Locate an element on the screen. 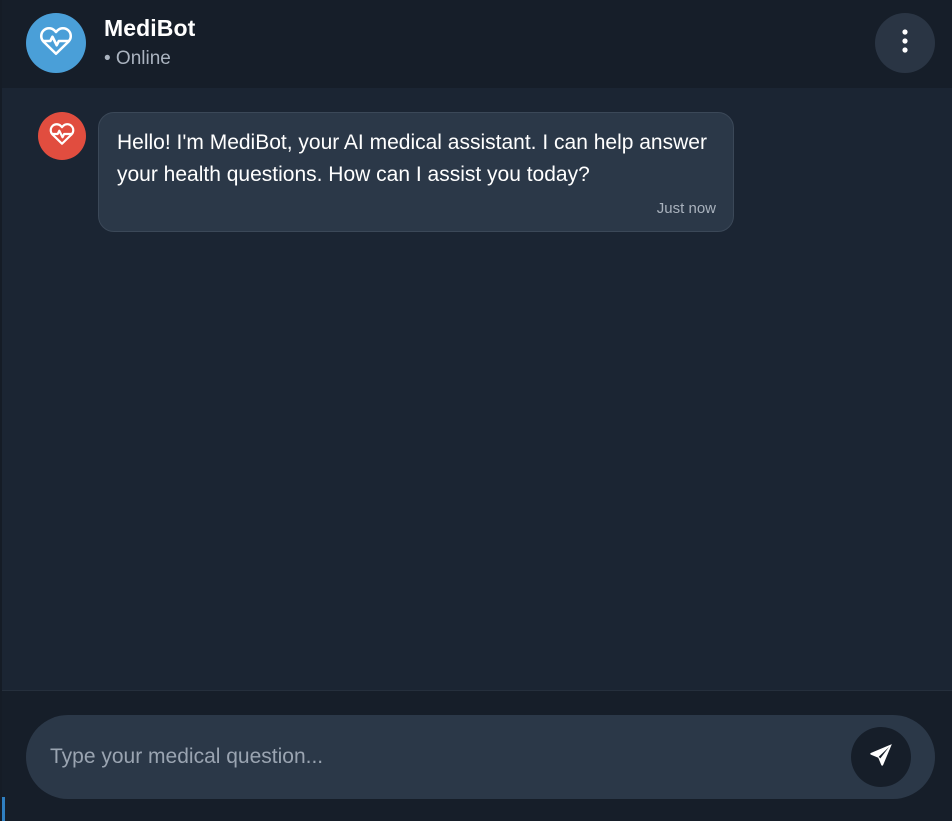  more-options-button is located at coordinates (905, 43).